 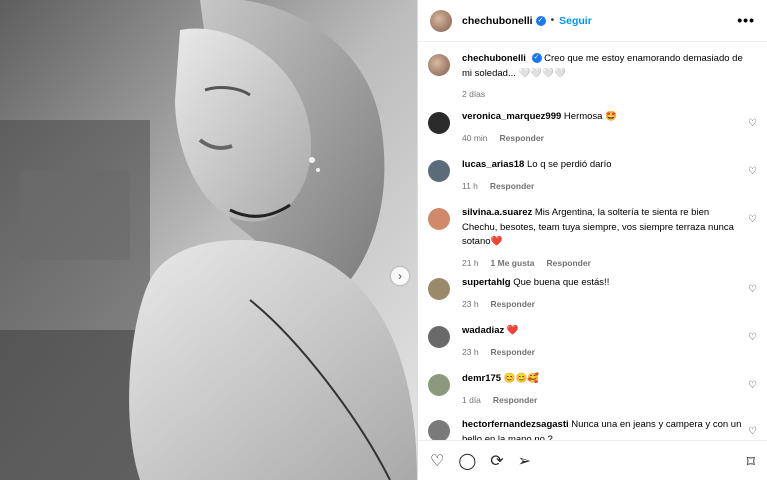 I want to click on carousel-next-button: ›, so click(x=400, y=276).